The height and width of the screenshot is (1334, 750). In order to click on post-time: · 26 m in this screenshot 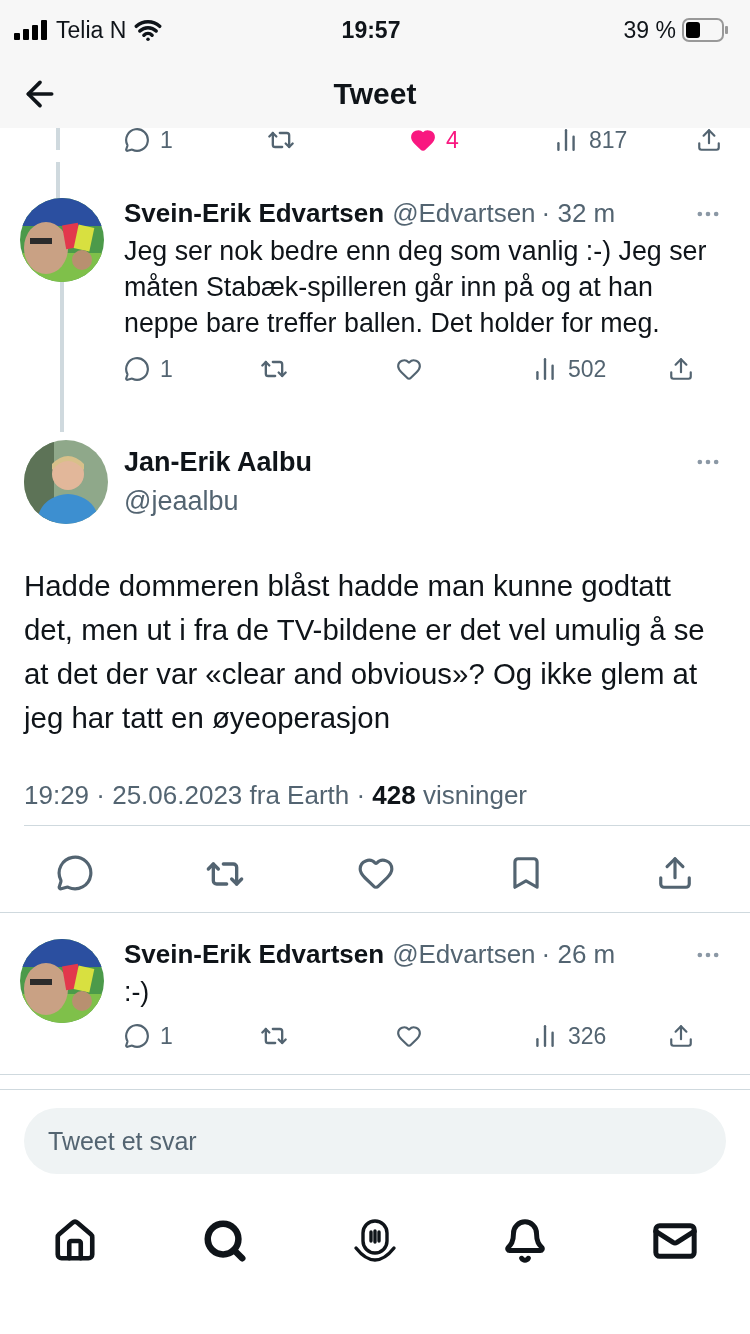, I will do `click(578, 954)`.